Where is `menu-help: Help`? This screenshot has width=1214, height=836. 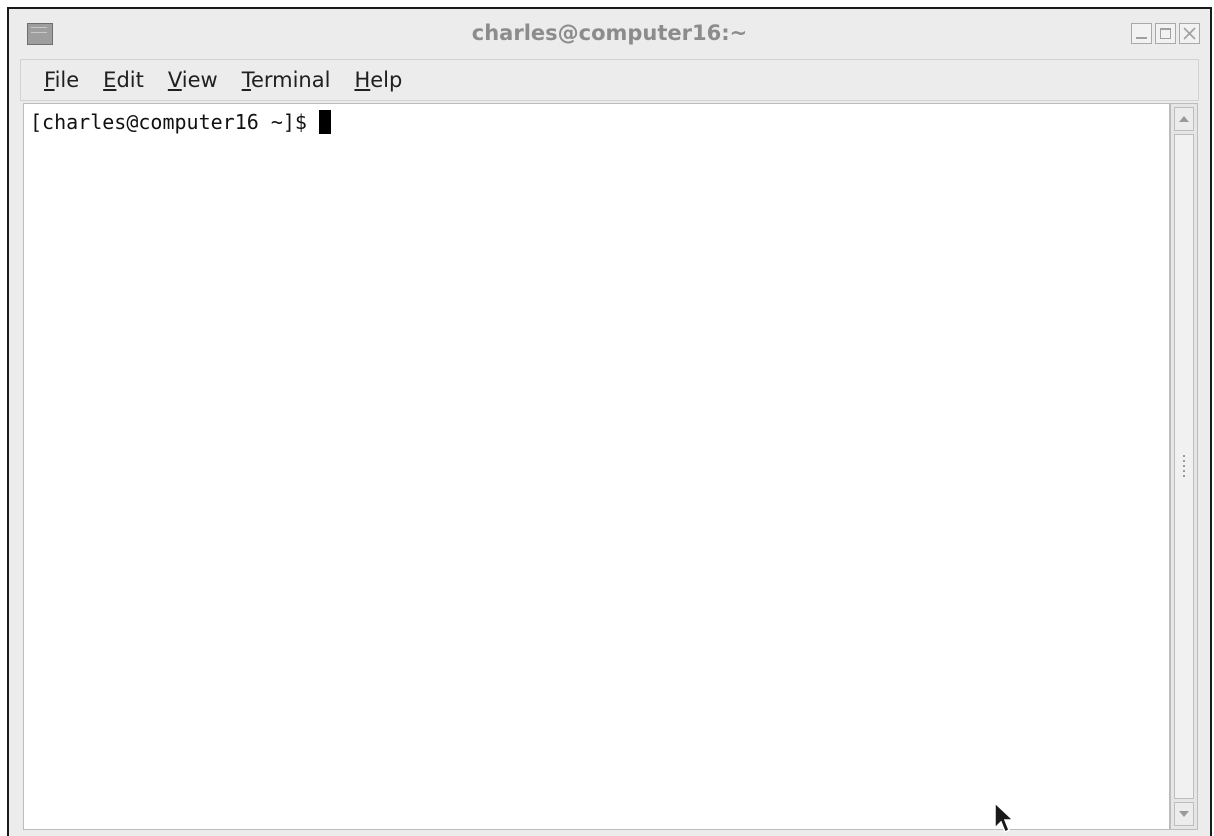
menu-help: Help is located at coordinates (378, 80).